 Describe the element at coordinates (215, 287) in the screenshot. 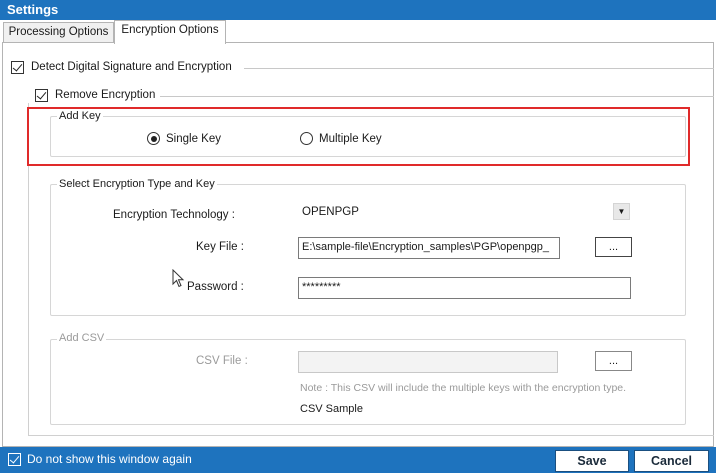

I see `password-label: Password :` at that location.